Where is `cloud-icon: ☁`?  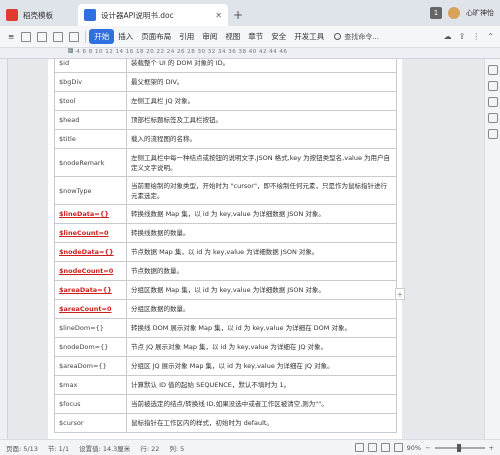
cloud-icon: ☁ is located at coordinates (448, 36).